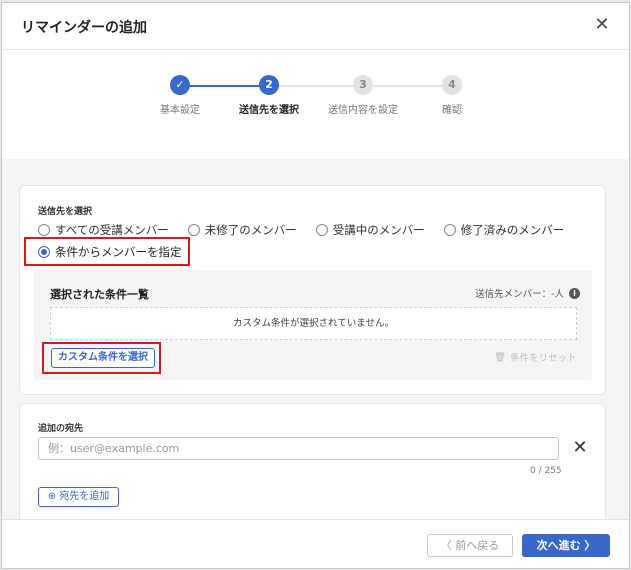 This screenshot has height=570, width=631. Describe the element at coordinates (301, 230) in the screenshot. I see `recipient-options: すべての受講メンバー 未修了のメンバー 受講中のメンバー 修了済みのメンバー` at that location.